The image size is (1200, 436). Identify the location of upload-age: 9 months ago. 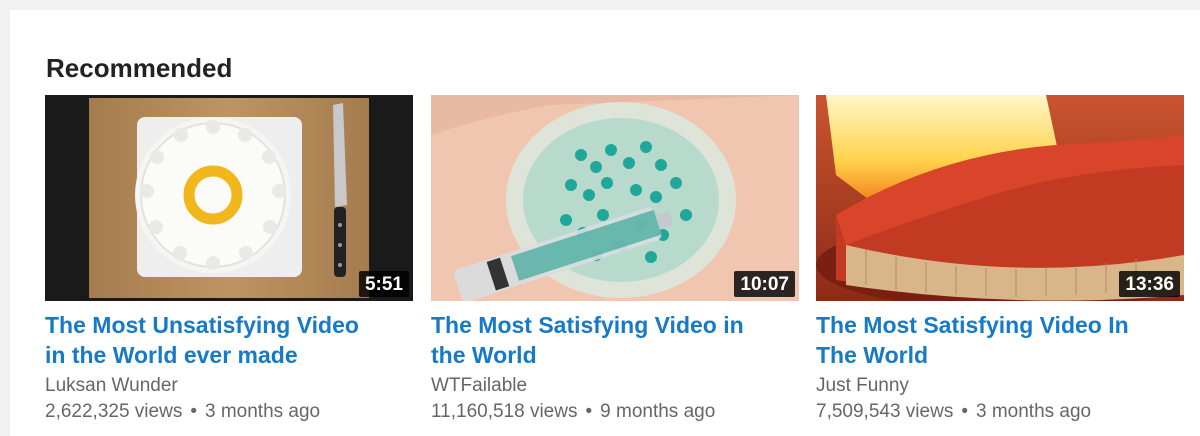
(658, 411).